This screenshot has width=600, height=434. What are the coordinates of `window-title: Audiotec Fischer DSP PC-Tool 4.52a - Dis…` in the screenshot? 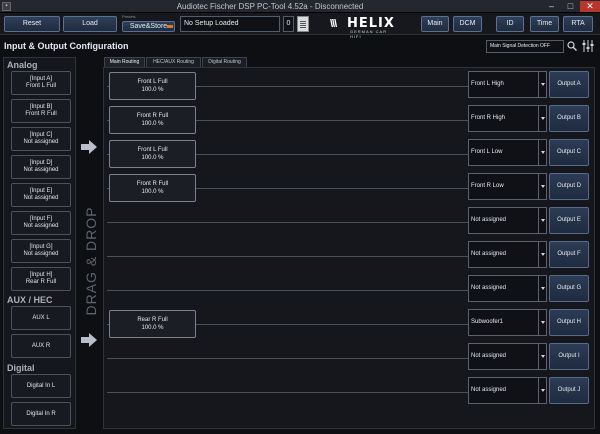 It's located at (270, 6).